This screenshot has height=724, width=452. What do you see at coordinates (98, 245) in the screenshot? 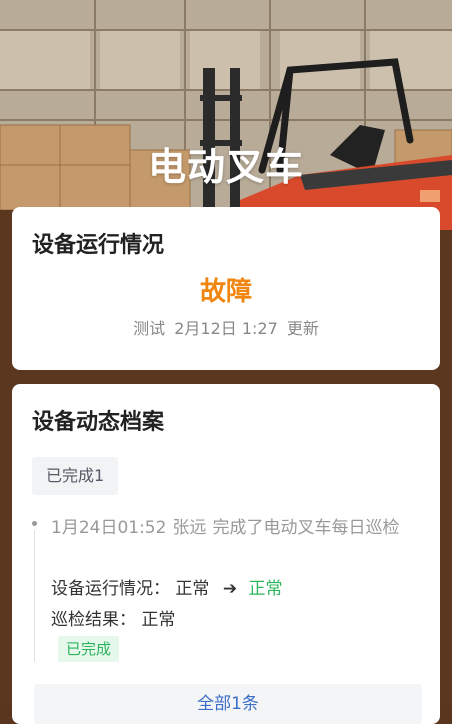
I see `status-card-title: 设备运行情况` at bounding box center [98, 245].